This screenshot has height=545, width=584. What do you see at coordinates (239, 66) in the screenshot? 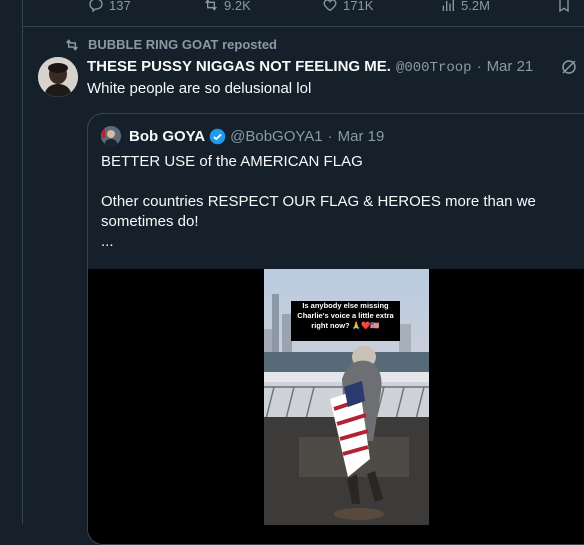
I see `author-name: THESE PUSSY NIGGAS NOT FEELING ME.` at bounding box center [239, 66].